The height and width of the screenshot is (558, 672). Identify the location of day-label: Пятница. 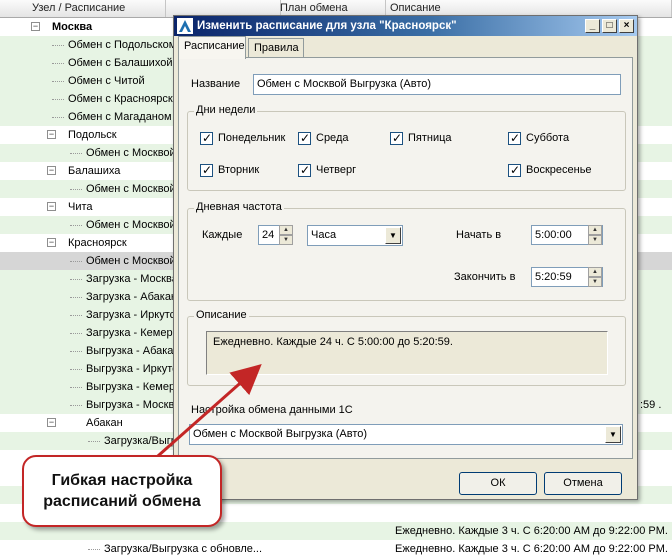
(430, 138).